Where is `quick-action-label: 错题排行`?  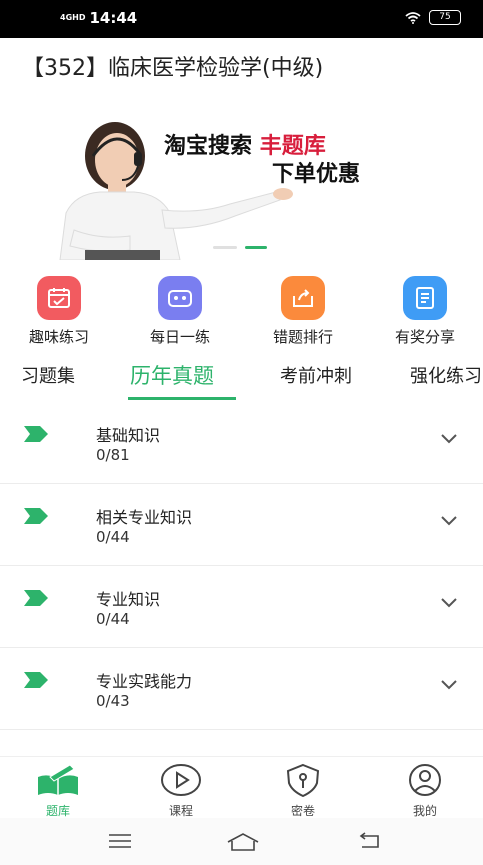 quick-action-label: 错题排行 is located at coordinates (302, 337).